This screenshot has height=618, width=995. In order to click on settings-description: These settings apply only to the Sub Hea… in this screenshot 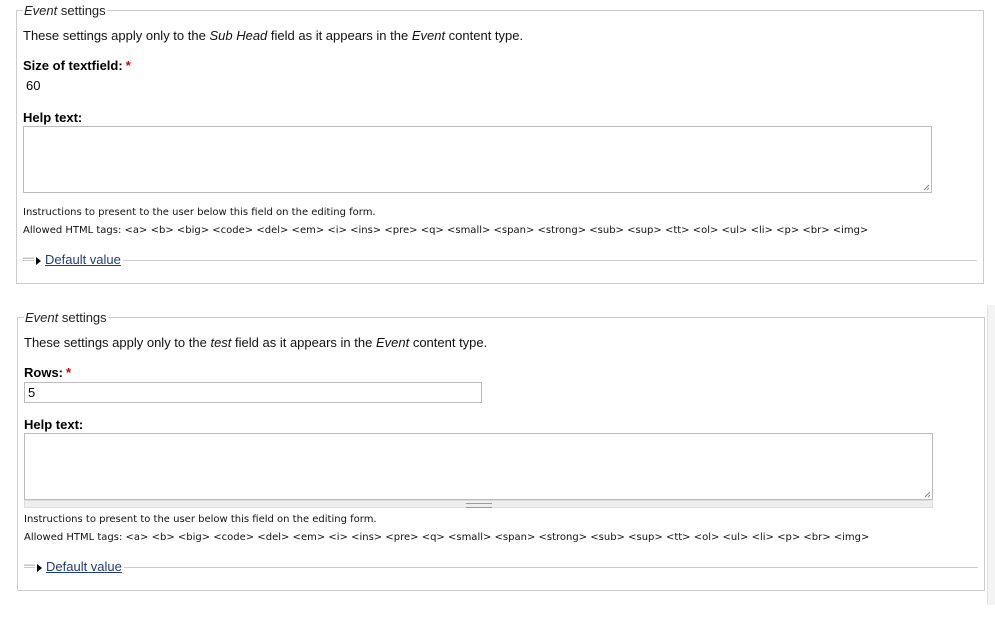, I will do `click(273, 35)`.